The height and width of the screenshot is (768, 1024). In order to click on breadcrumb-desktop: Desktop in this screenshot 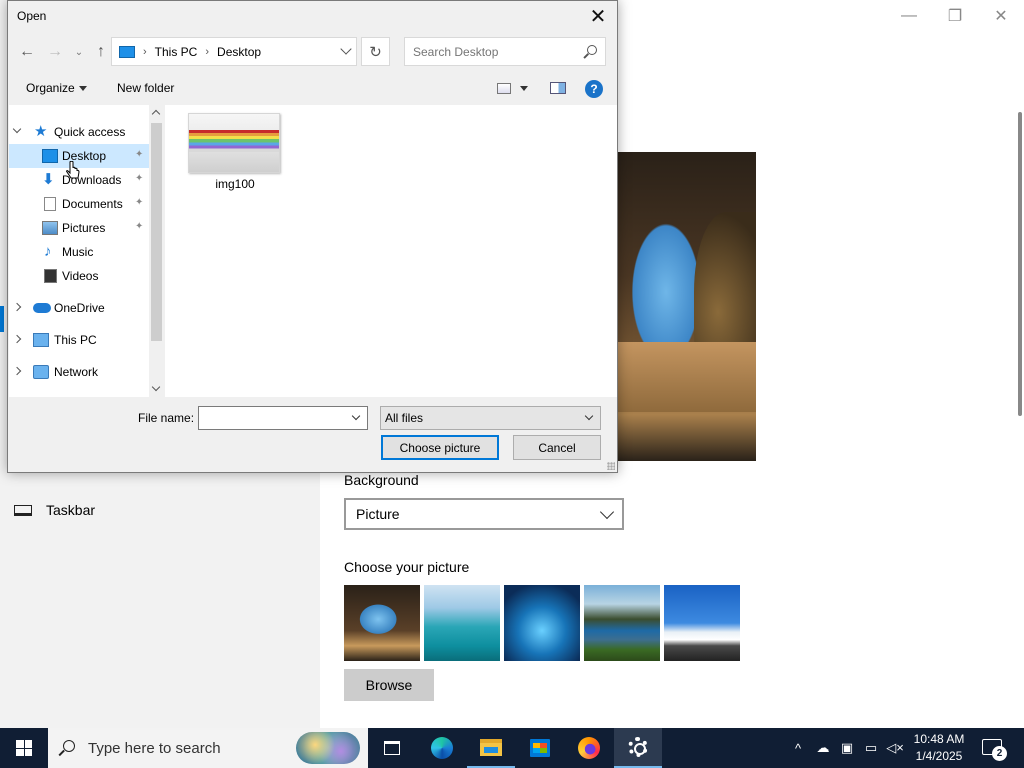, I will do `click(239, 52)`.